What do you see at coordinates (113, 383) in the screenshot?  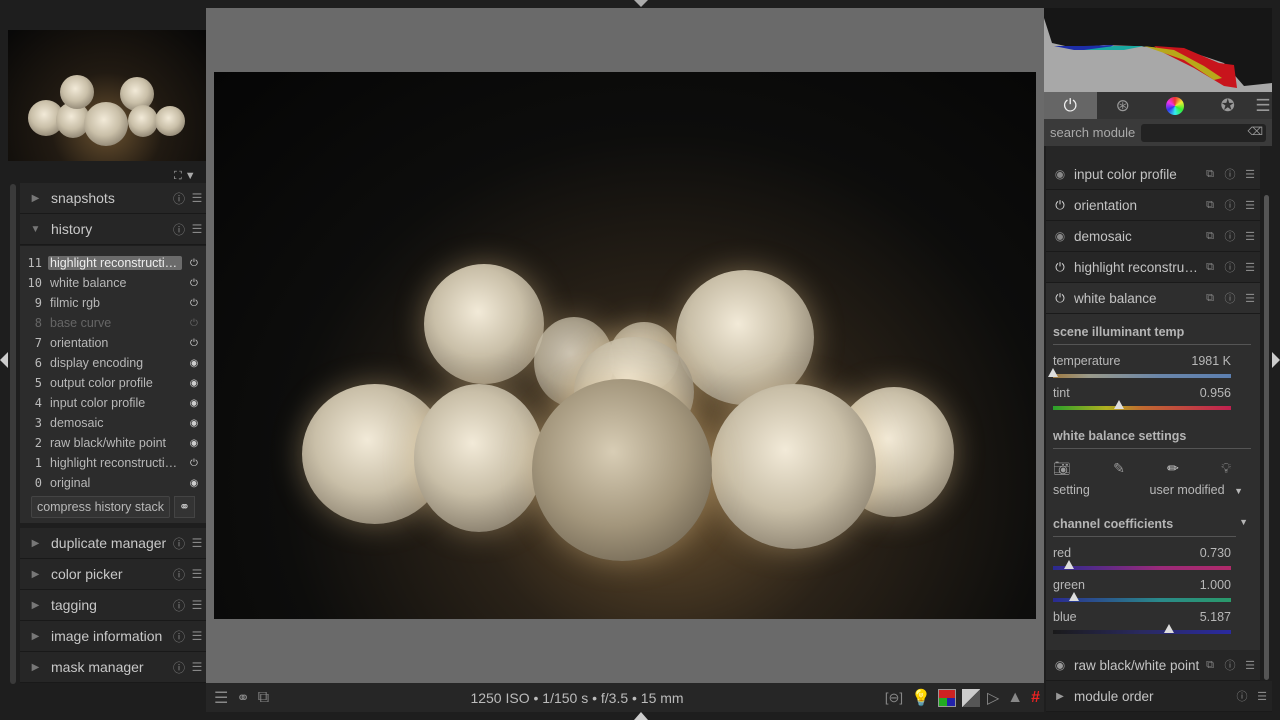 I see `history-item: 5 output color profile ◉` at bounding box center [113, 383].